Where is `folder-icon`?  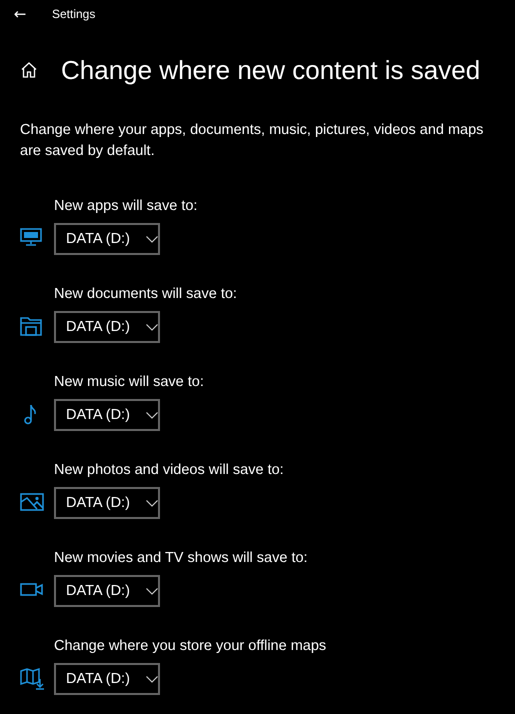 folder-icon is located at coordinates (32, 327).